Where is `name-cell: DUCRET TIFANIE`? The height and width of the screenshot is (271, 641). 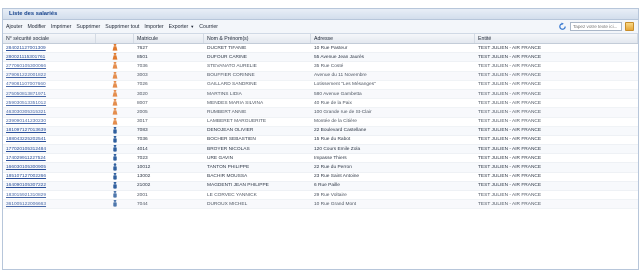 name-cell: DUCRET TIFANIE is located at coordinates (227, 48).